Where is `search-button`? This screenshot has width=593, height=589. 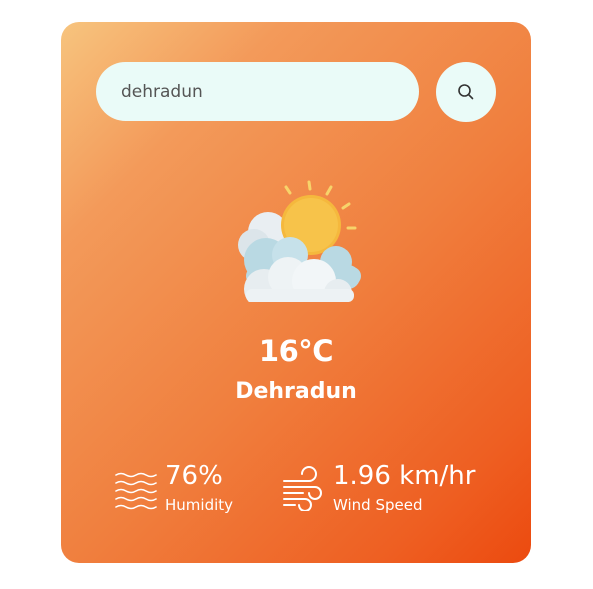
search-button is located at coordinates (466, 92).